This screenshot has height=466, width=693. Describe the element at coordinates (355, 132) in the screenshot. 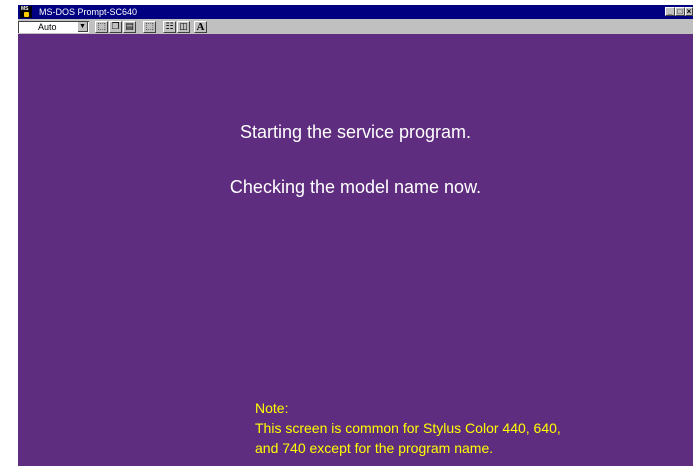

I see `status-line-starting: Starting the service program.` at that location.